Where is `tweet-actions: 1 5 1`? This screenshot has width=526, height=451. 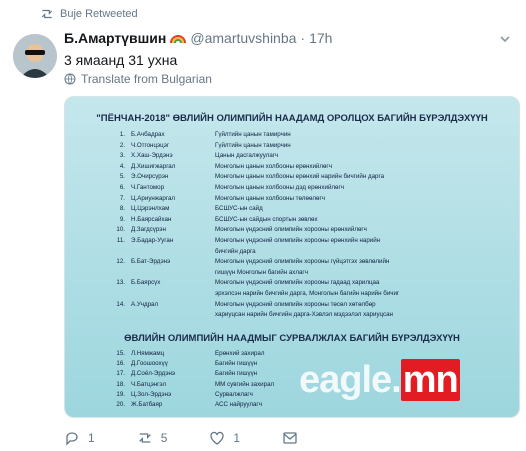 tweet-actions: 1 5 1 is located at coordinates (202, 438).